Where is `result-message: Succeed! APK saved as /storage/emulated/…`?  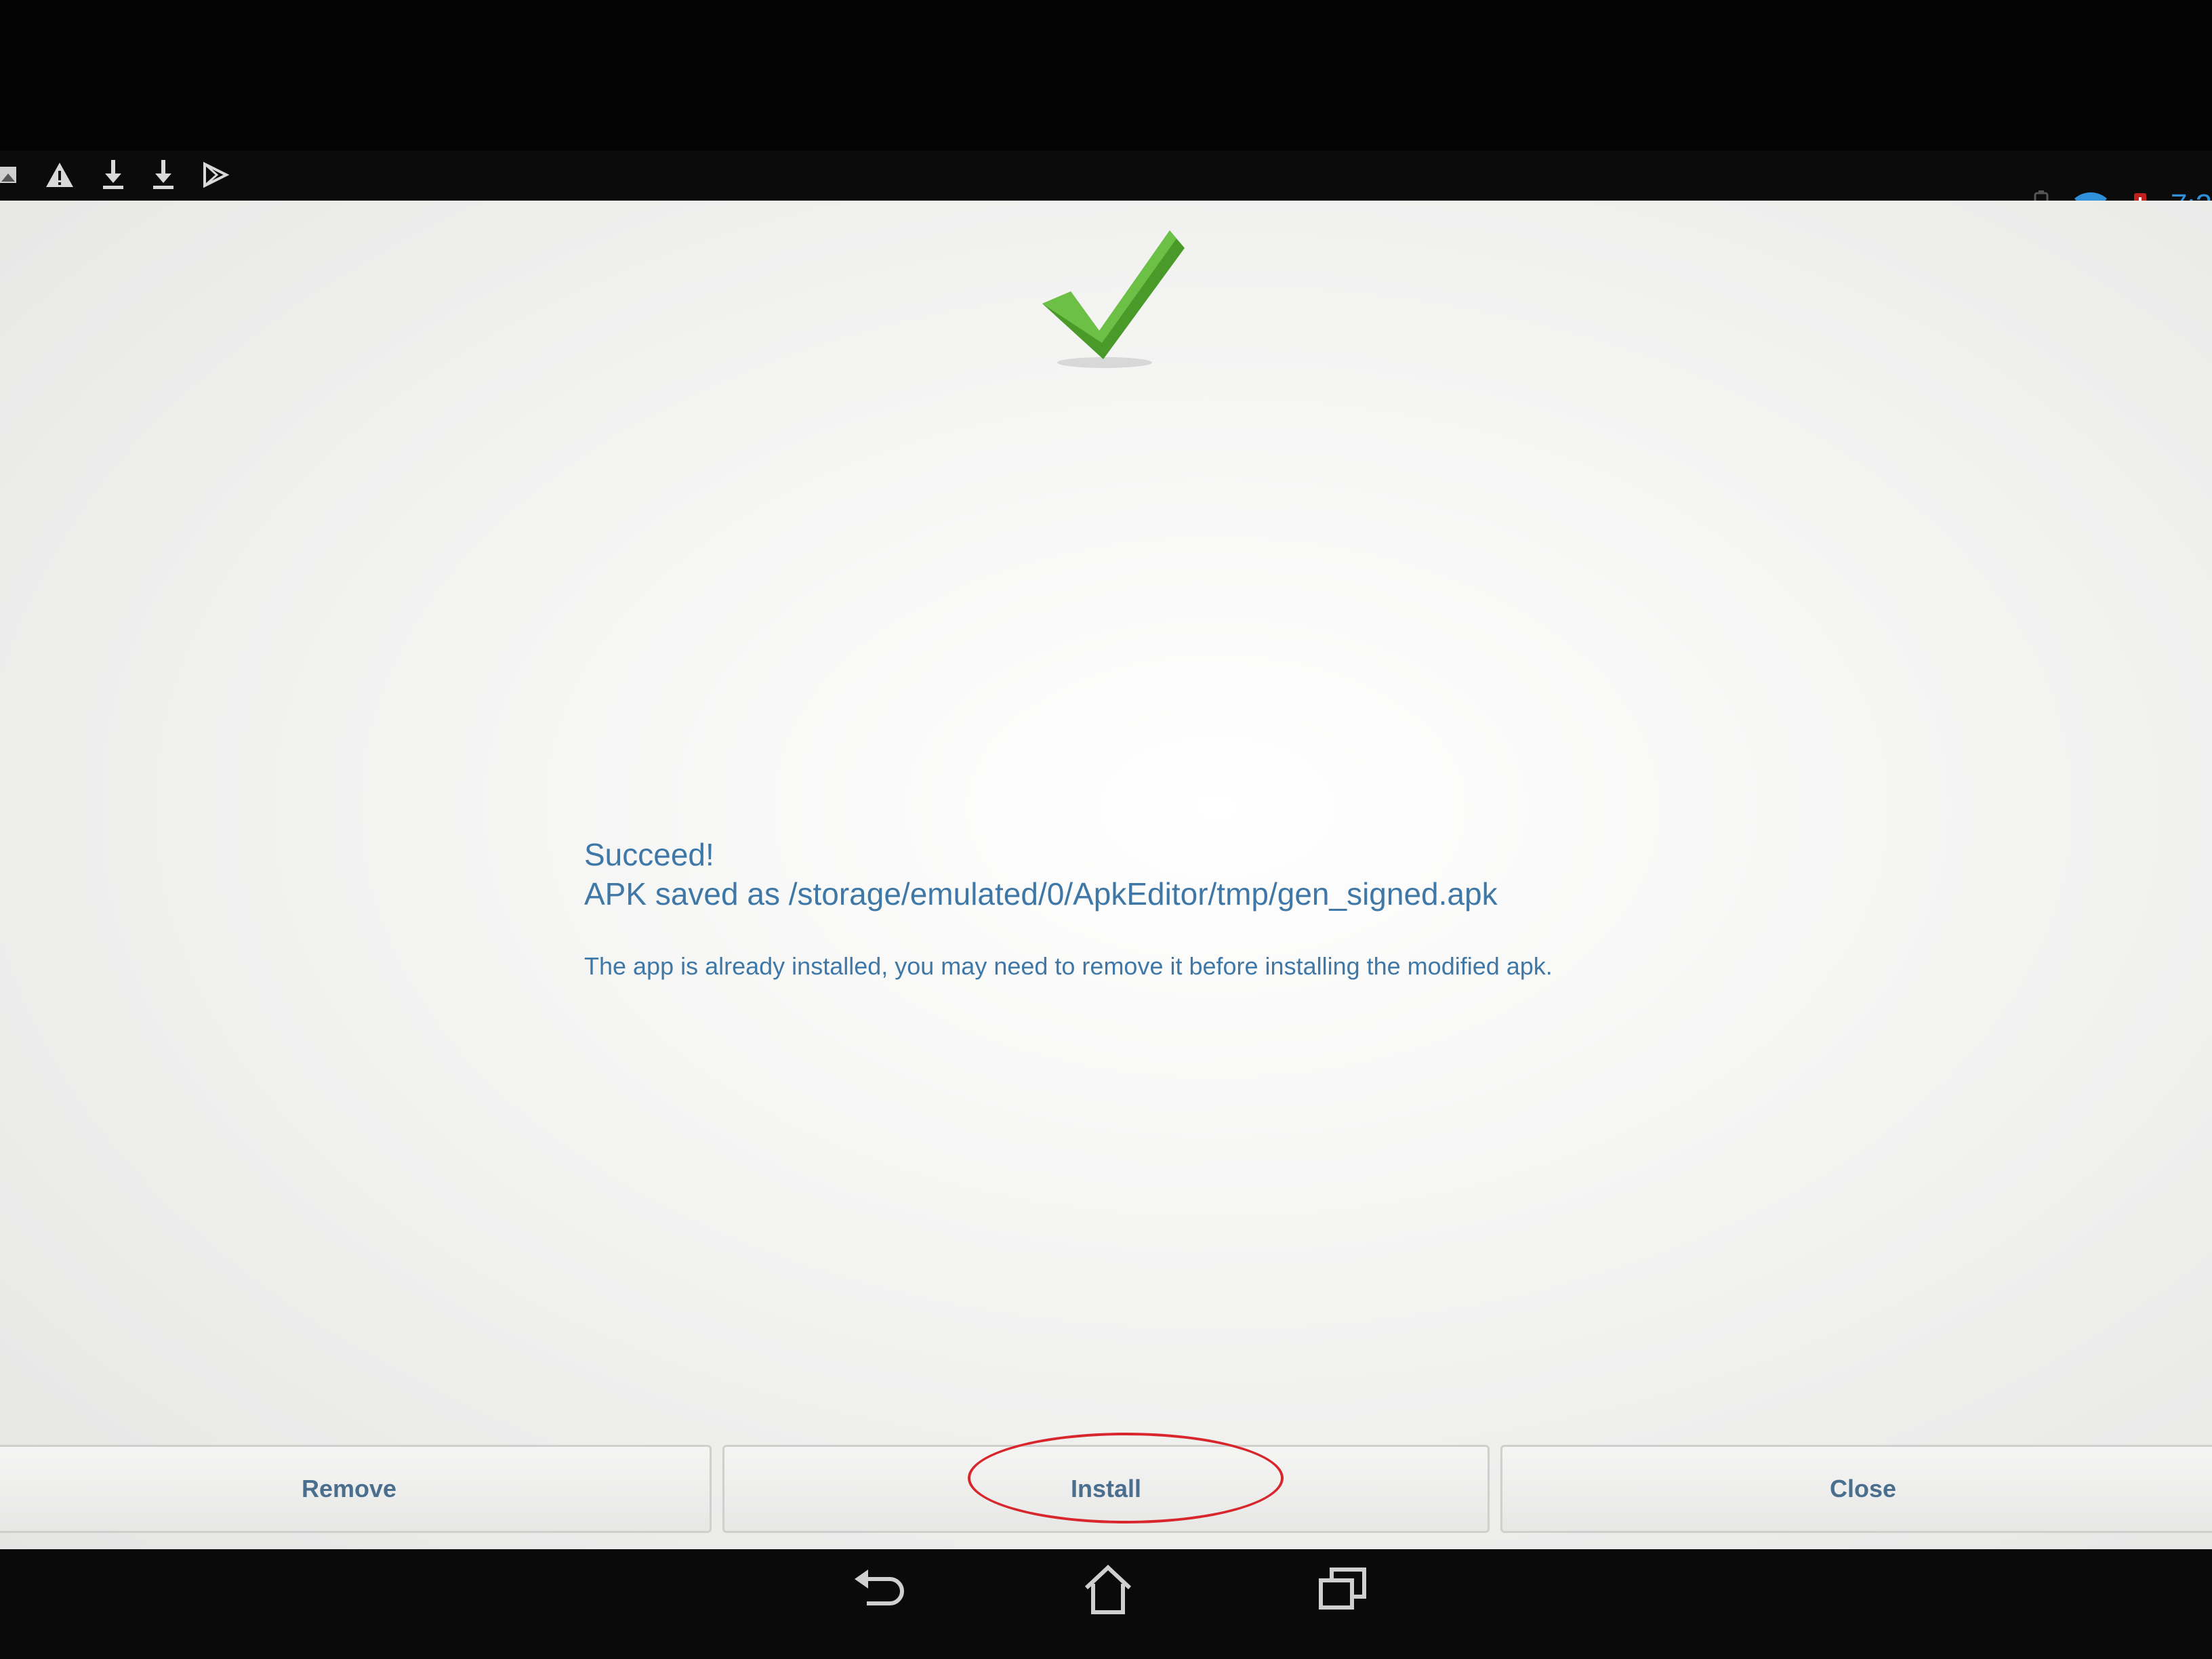 result-message: Succeed! APK saved as /storage/emulated/… is located at coordinates (1160, 908).